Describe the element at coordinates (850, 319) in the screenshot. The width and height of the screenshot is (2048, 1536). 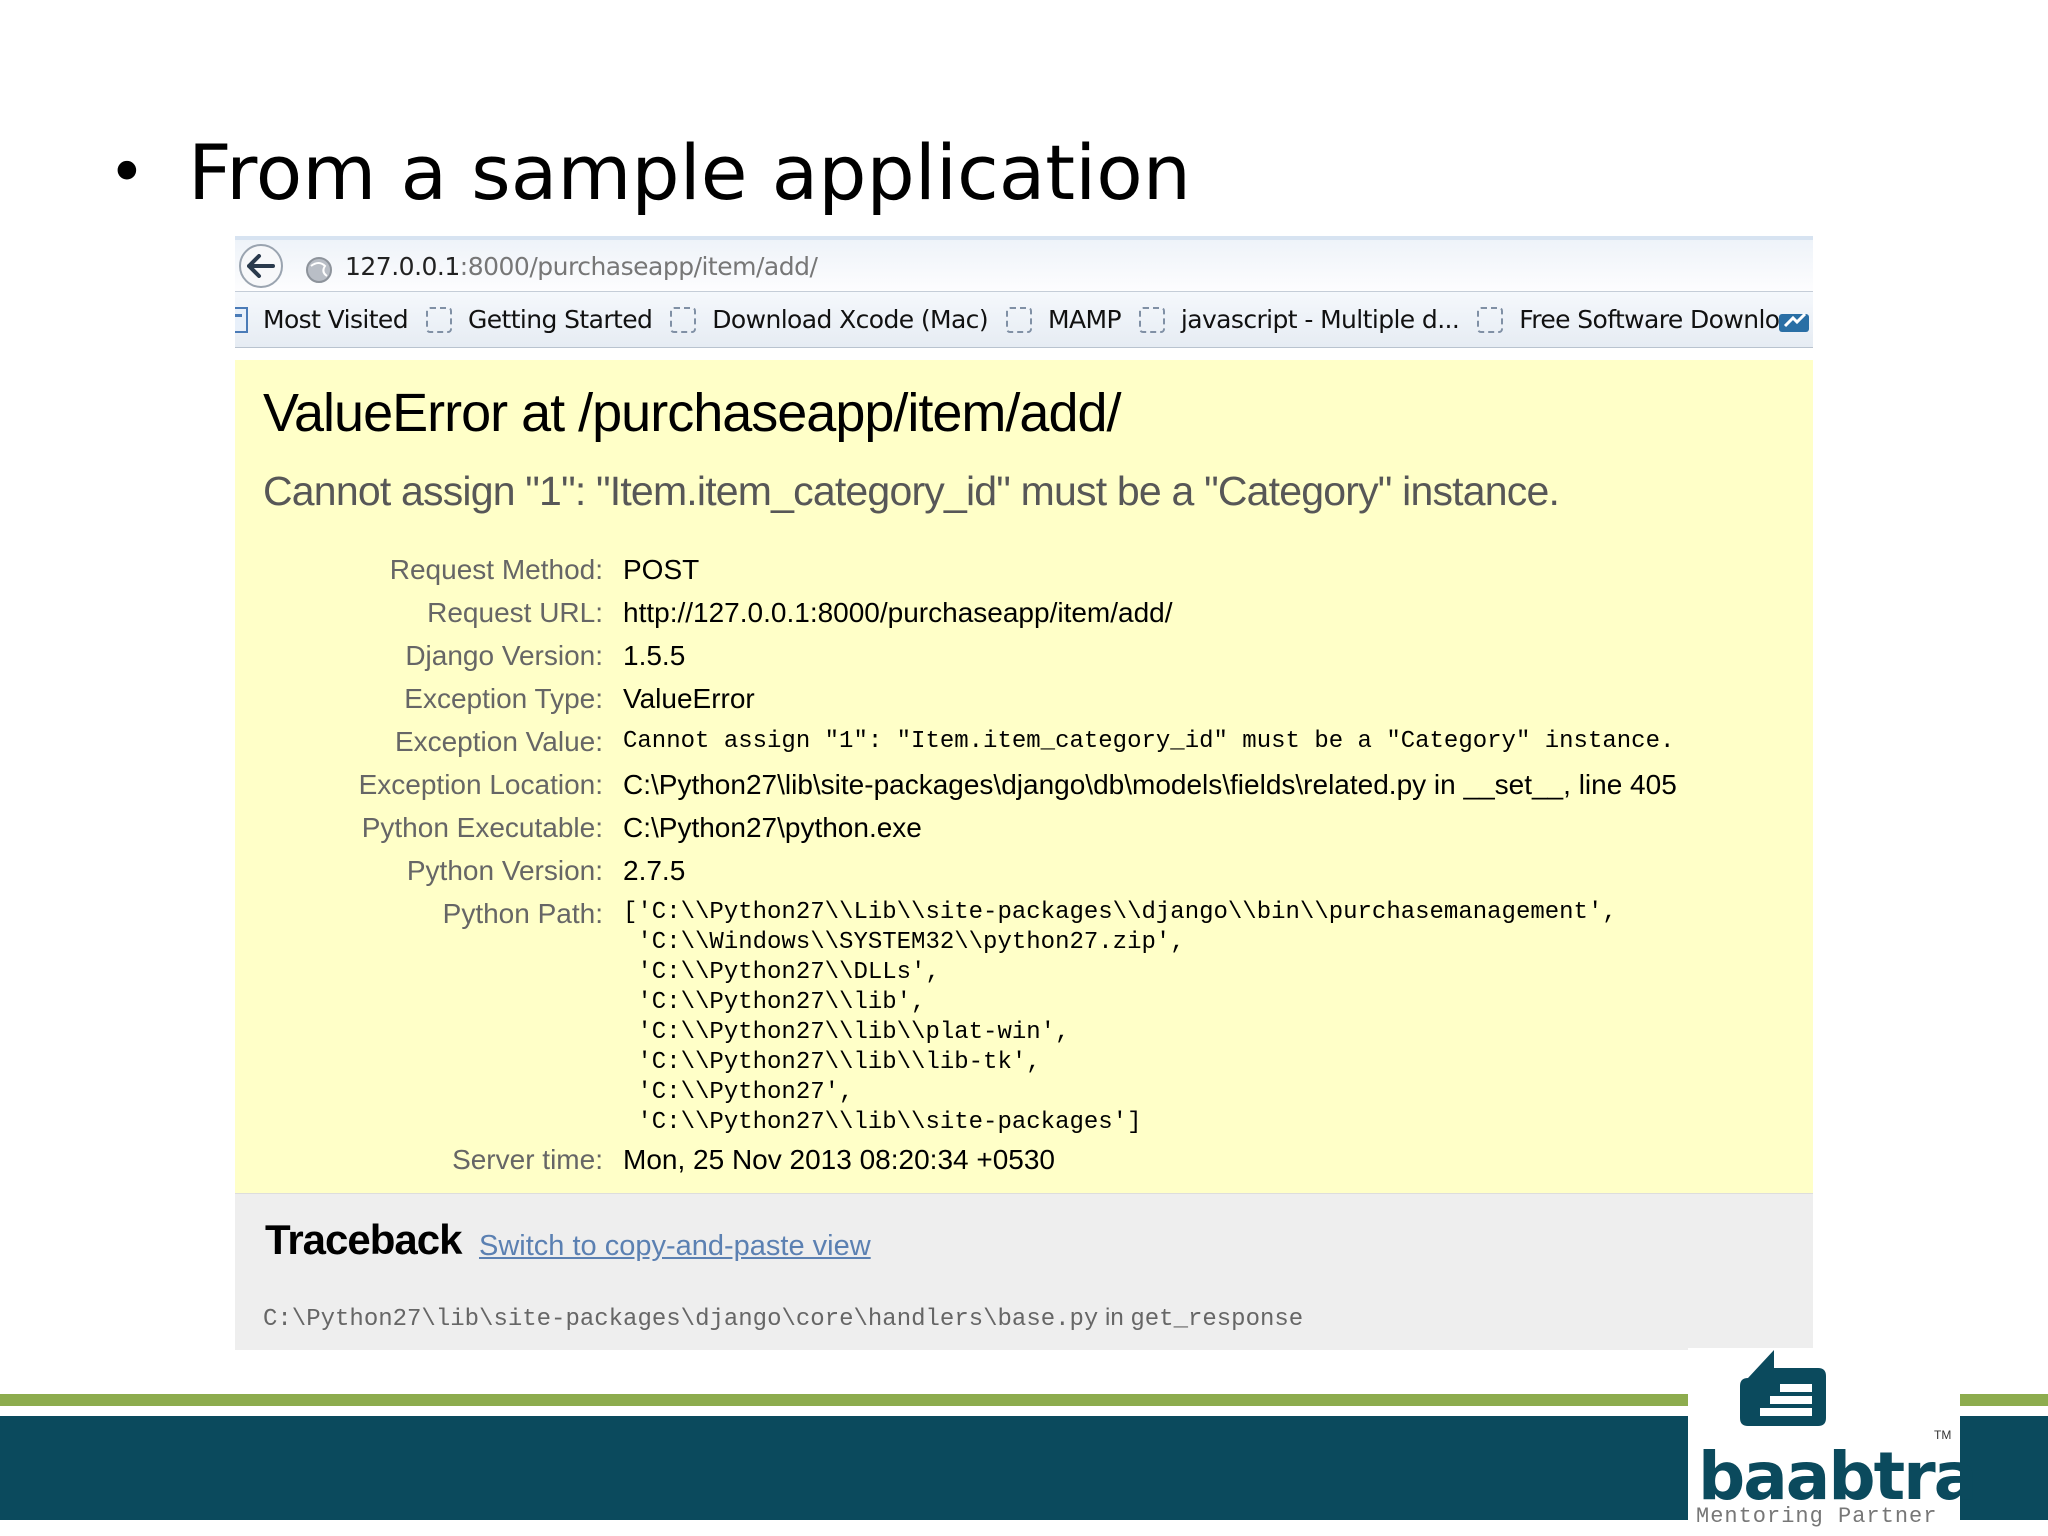
I see `bookmark-label: Download Xcode (Mac)` at that location.